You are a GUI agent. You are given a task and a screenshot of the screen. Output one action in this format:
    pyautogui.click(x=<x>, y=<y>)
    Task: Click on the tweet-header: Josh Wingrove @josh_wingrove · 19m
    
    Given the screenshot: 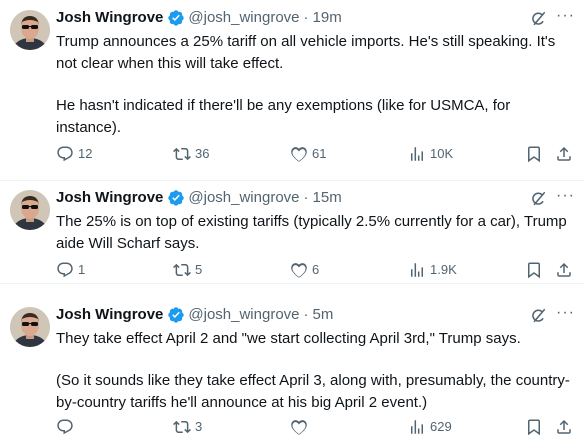 What is the action you would take?
    pyautogui.click(x=199, y=18)
    